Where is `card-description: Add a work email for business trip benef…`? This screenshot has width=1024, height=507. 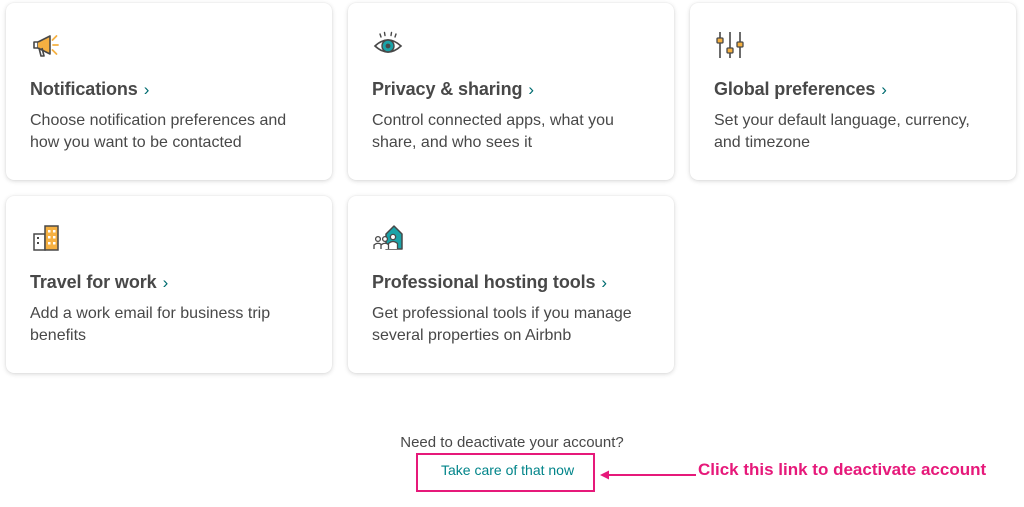
card-description: Add a work email for business trip benef… is located at coordinates (150, 324).